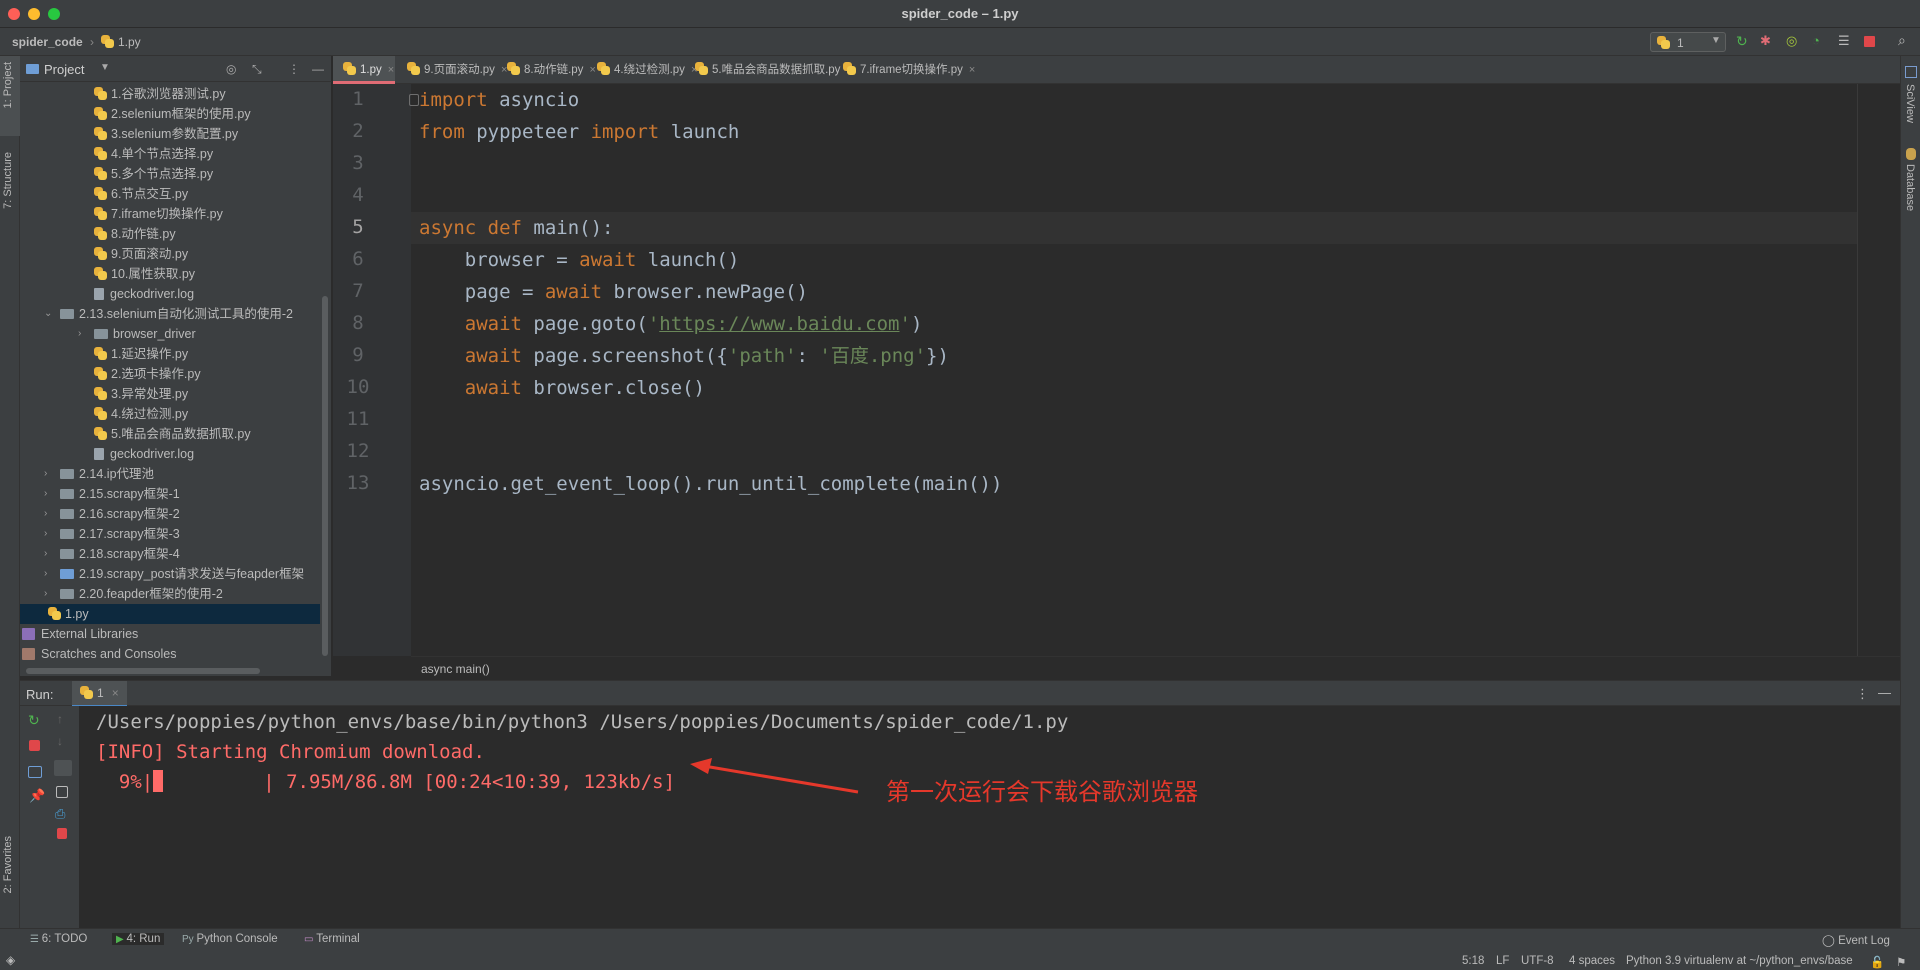  I want to click on bottom-tab: ▭ Terminal, so click(332, 939).